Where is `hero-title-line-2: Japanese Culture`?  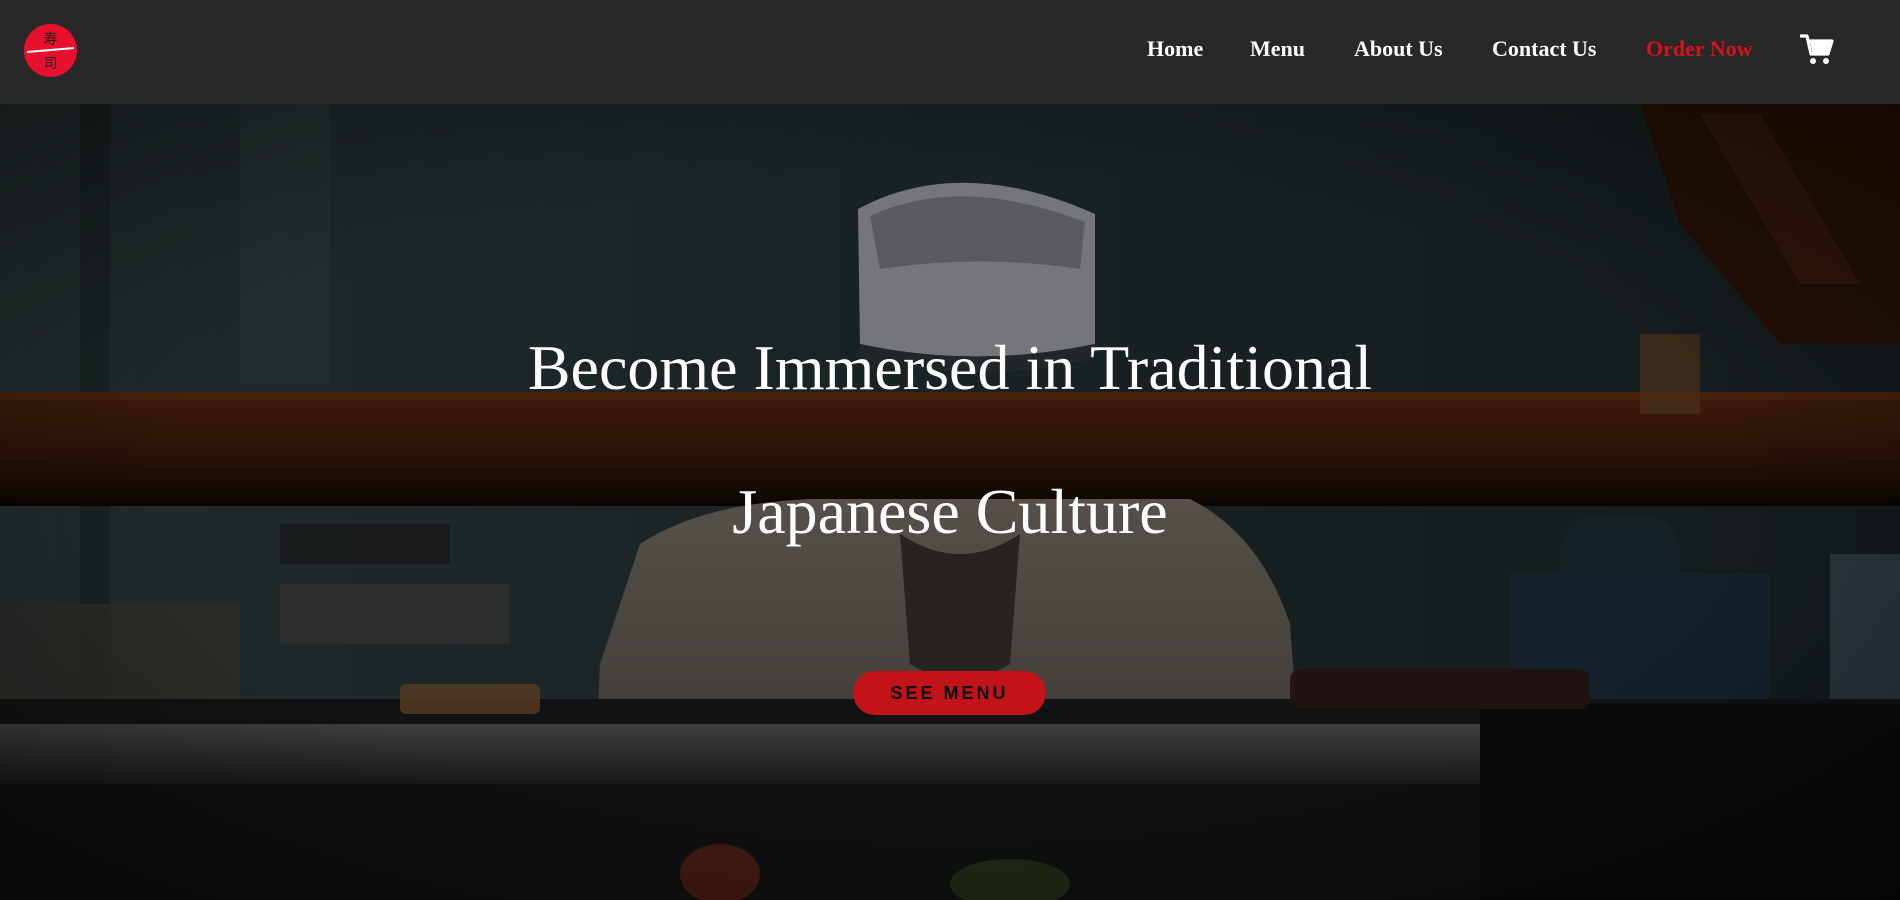
hero-title-line-2: Japanese Culture is located at coordinates (950, 511).